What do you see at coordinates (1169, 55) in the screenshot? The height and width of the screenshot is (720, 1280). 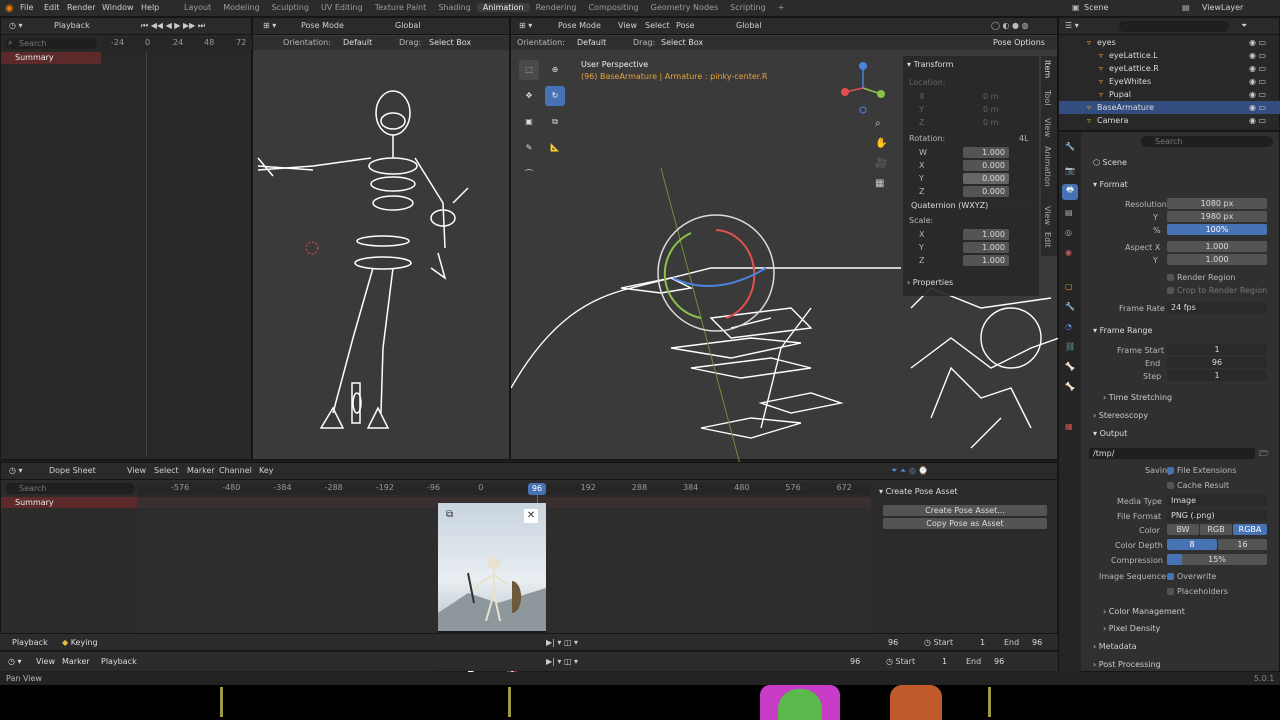 I see `outliner-row: eyeLattice.L ▿ ◉ ▭` at bounding box center [1169, 55].